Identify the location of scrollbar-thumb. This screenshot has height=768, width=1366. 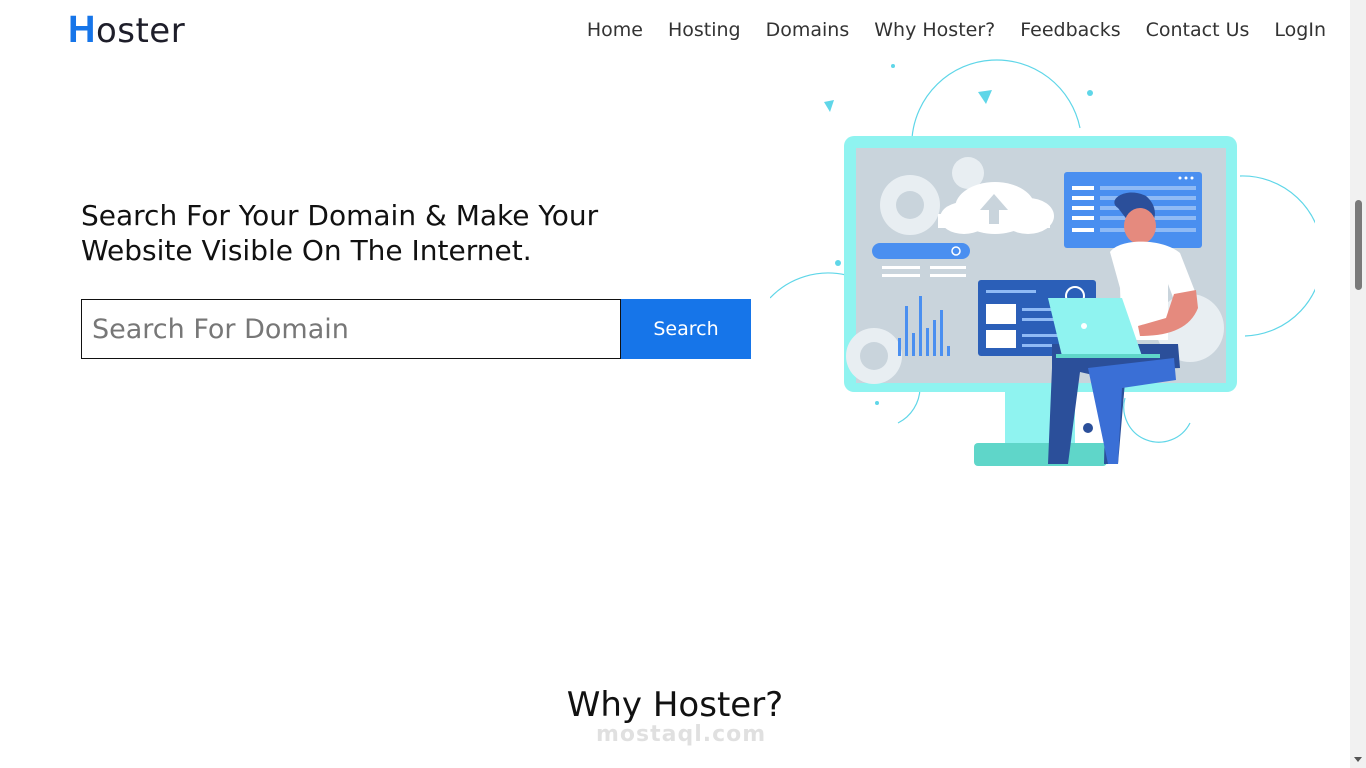
(1358, 245).